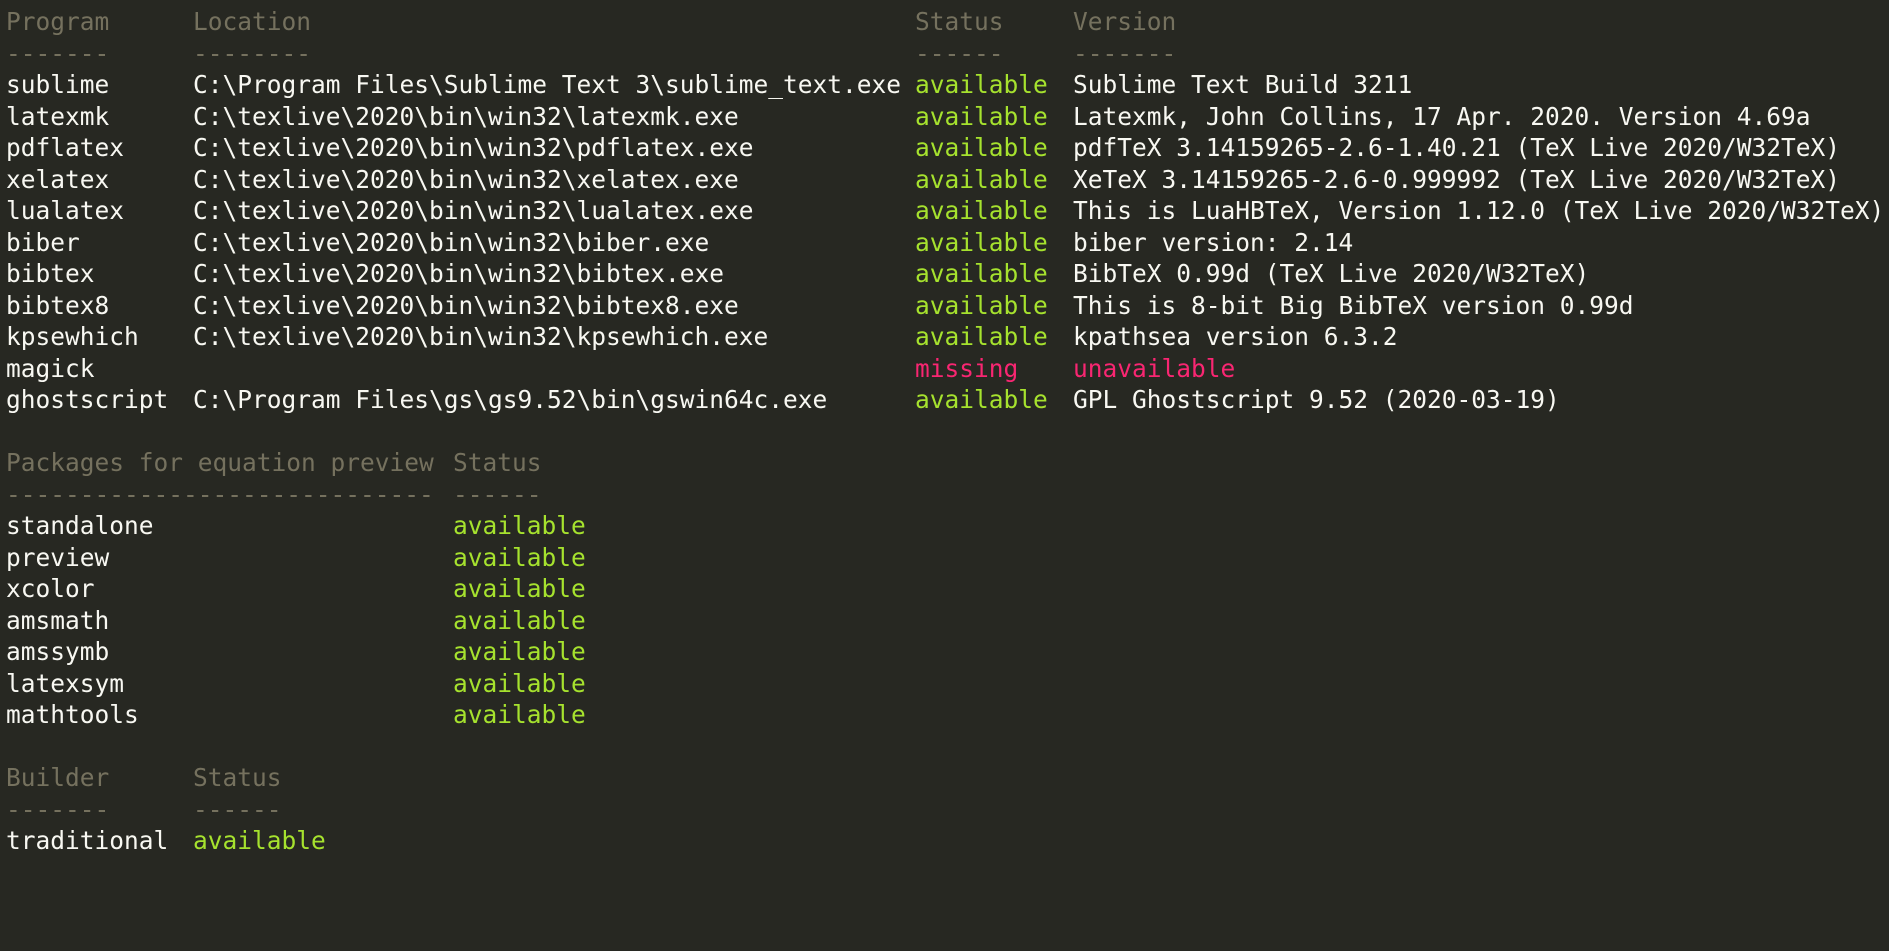 The image size is (1889, 951). I want to click on program-name: latexmk, so click(58, 116).